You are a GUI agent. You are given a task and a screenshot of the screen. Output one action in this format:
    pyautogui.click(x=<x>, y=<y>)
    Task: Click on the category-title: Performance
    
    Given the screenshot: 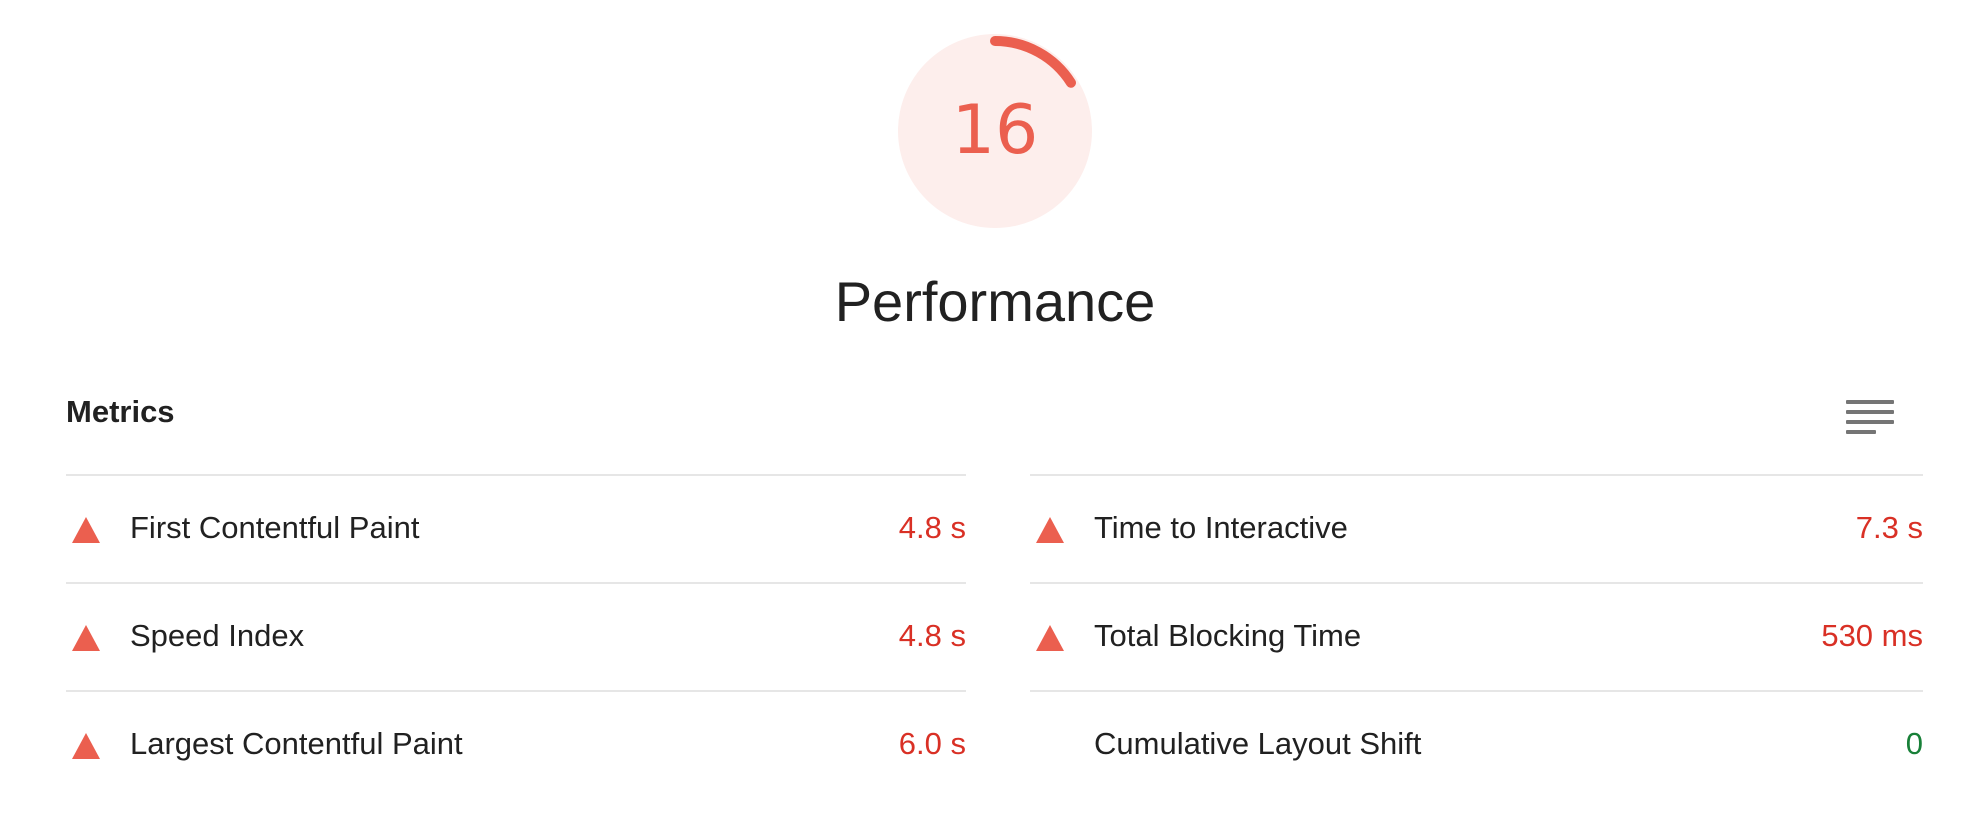 What is the action you would take?
    pyautogui.click(x=995, y=301)
    